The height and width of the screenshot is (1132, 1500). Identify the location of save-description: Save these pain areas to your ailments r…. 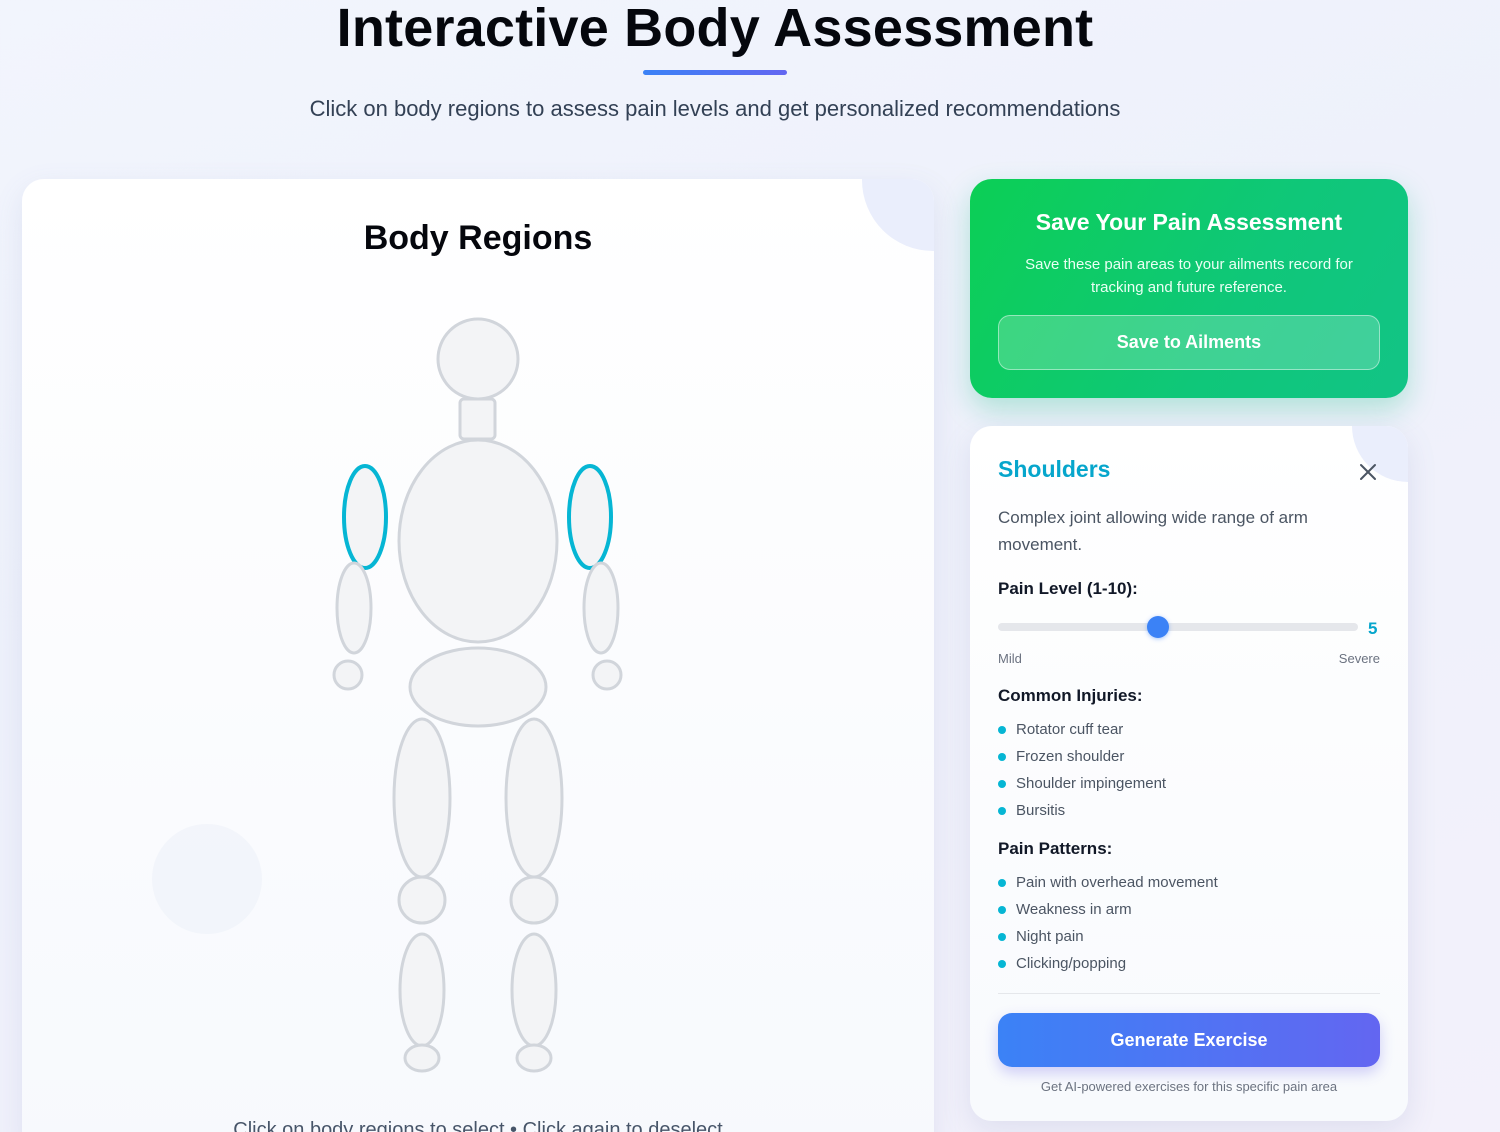
(1189, 276).